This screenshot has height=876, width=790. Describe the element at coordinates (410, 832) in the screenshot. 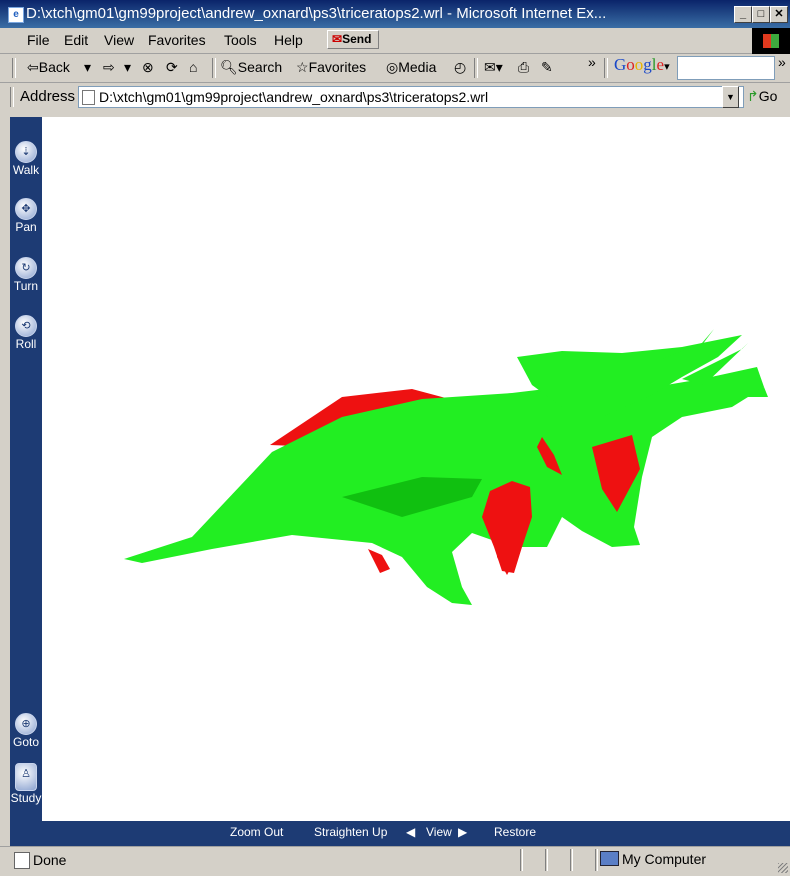

I see `view-previous-icon: ◀` at that location.